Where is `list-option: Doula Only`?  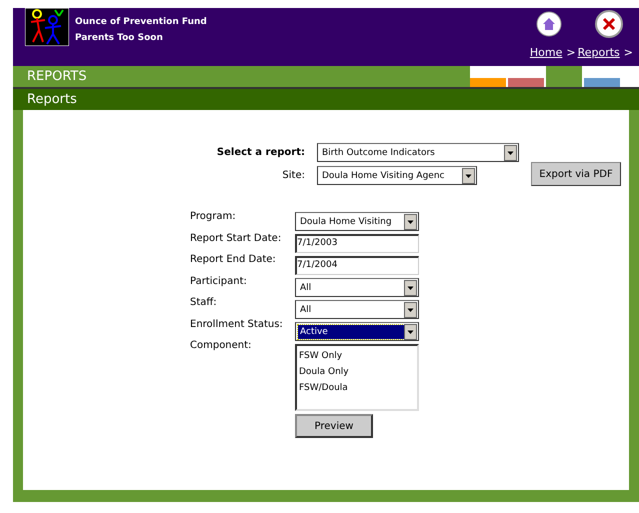
list-option: Doula Only is located at coordinates (357, 372).